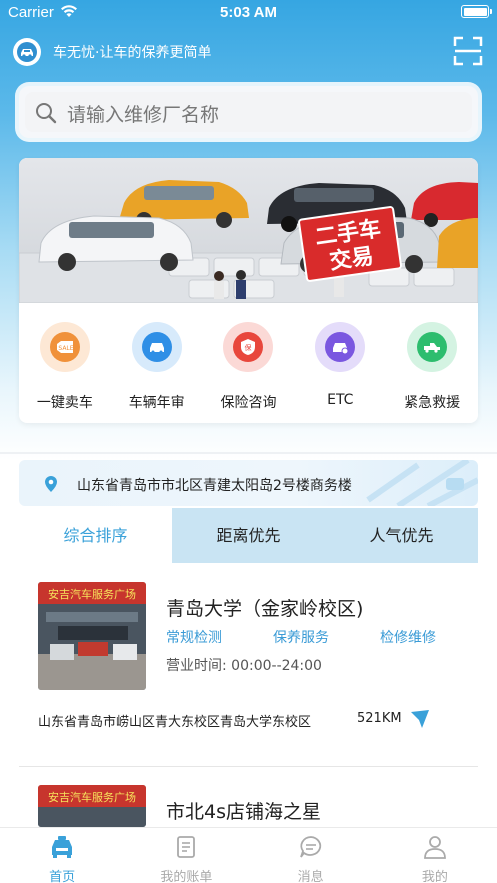 This screenshot has height=883, width=497. What do you see at coordinates (214, 486) in the screenshot?
I see `location-address: 山东省青岛市市北区青建太阳岛2号楼商务楼` at bounding box center [214, 486].